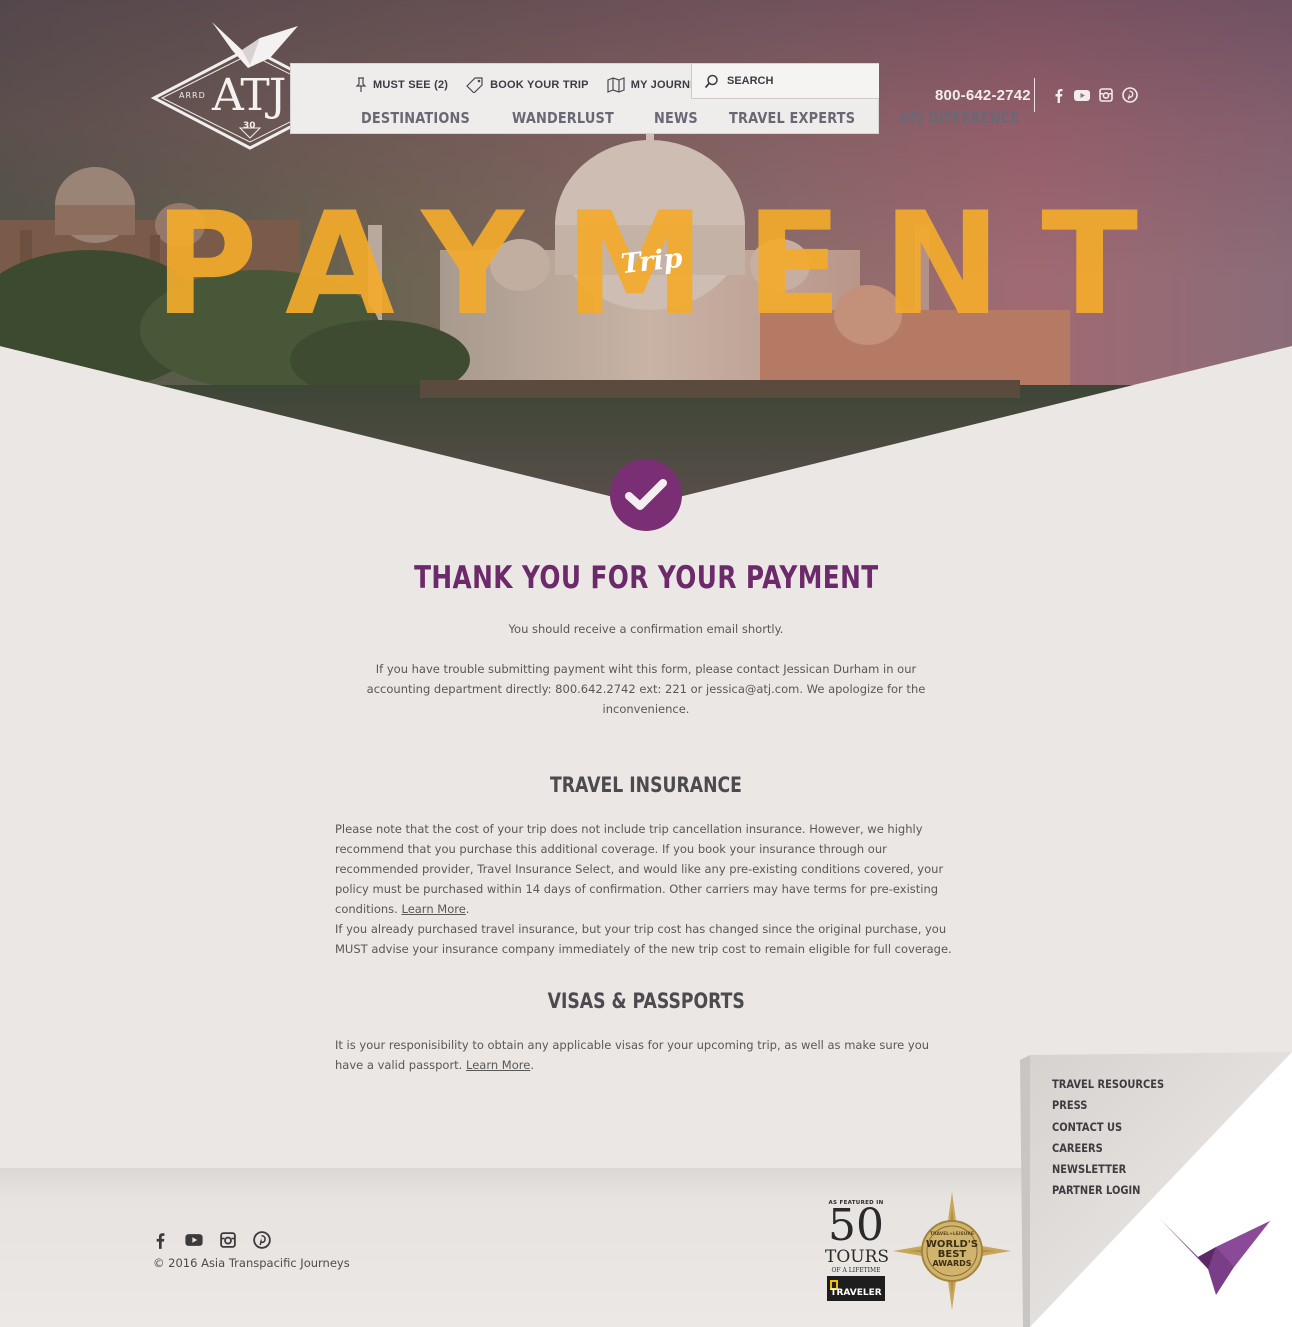  What do you see at coordinates (539, 85) in the screenshot?
I see `book-your-trip-label: BOOK YOUR TRIP` at bounding box center [539, 85].